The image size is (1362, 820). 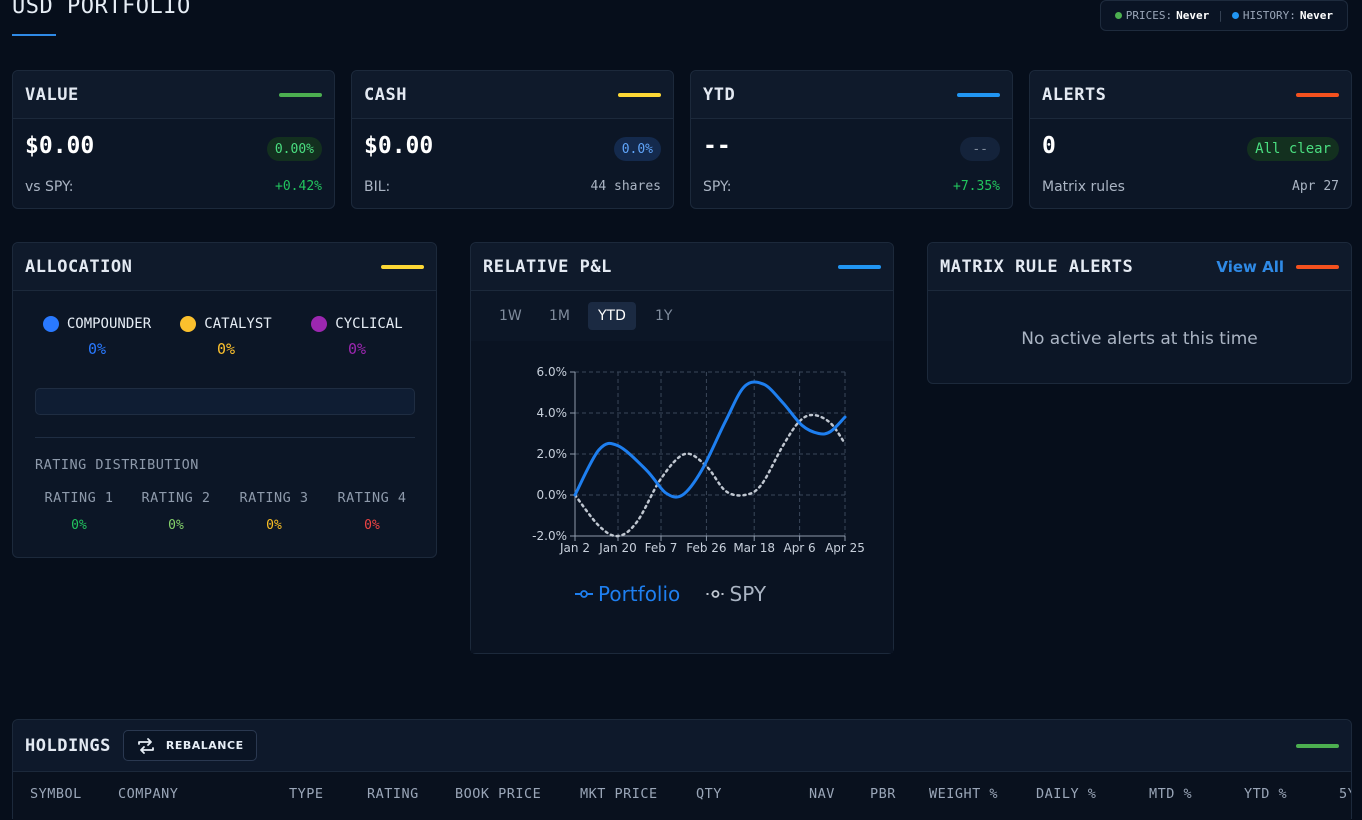 What do you see at coordinates (552, 495) in the screenshot?
I see `y-tick-label: 0.0%` at bounding box center [552, 495].